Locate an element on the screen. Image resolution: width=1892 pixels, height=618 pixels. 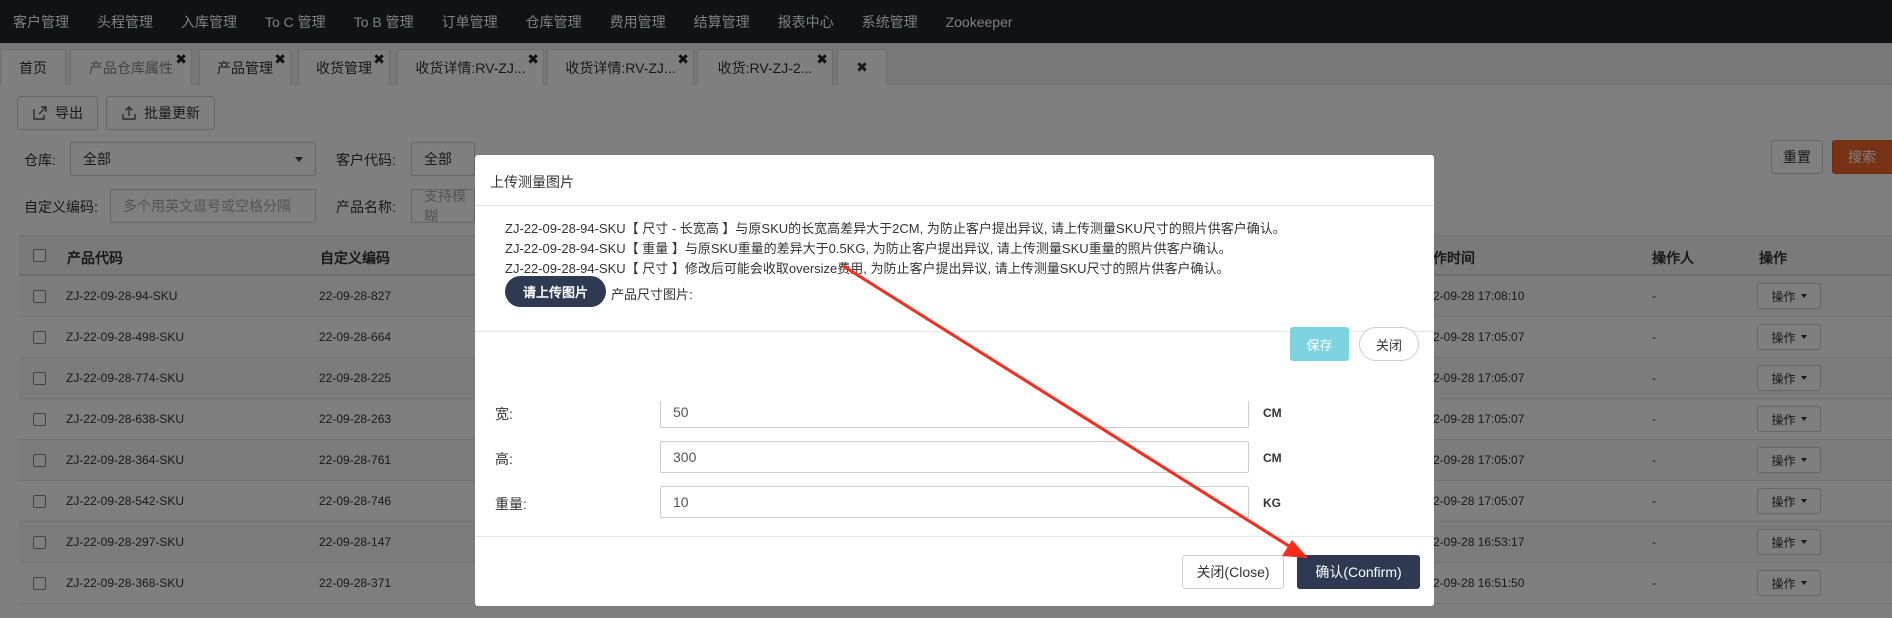
product-size-image-label: 产品尺寸图片: is located at coordinates (652, 294).